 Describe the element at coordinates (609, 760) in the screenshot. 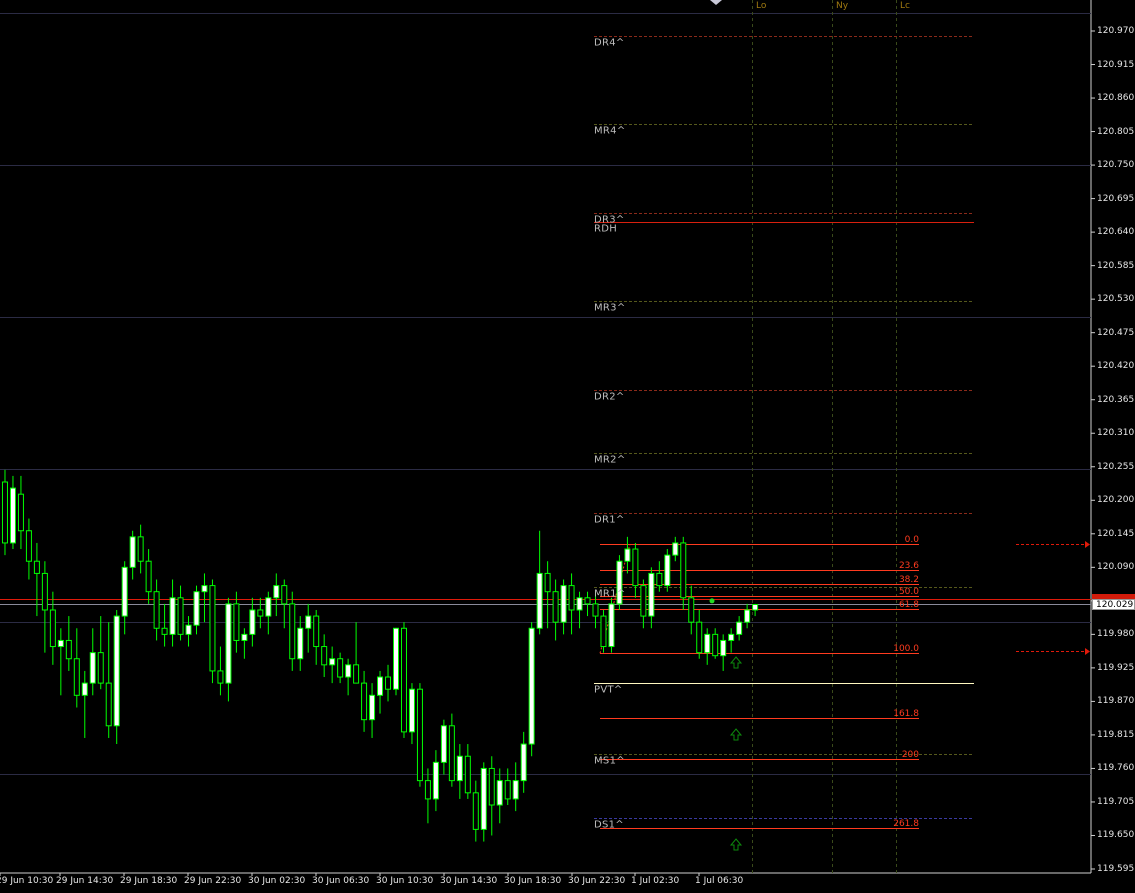

I see `pivot-label: MS1^` at that location.